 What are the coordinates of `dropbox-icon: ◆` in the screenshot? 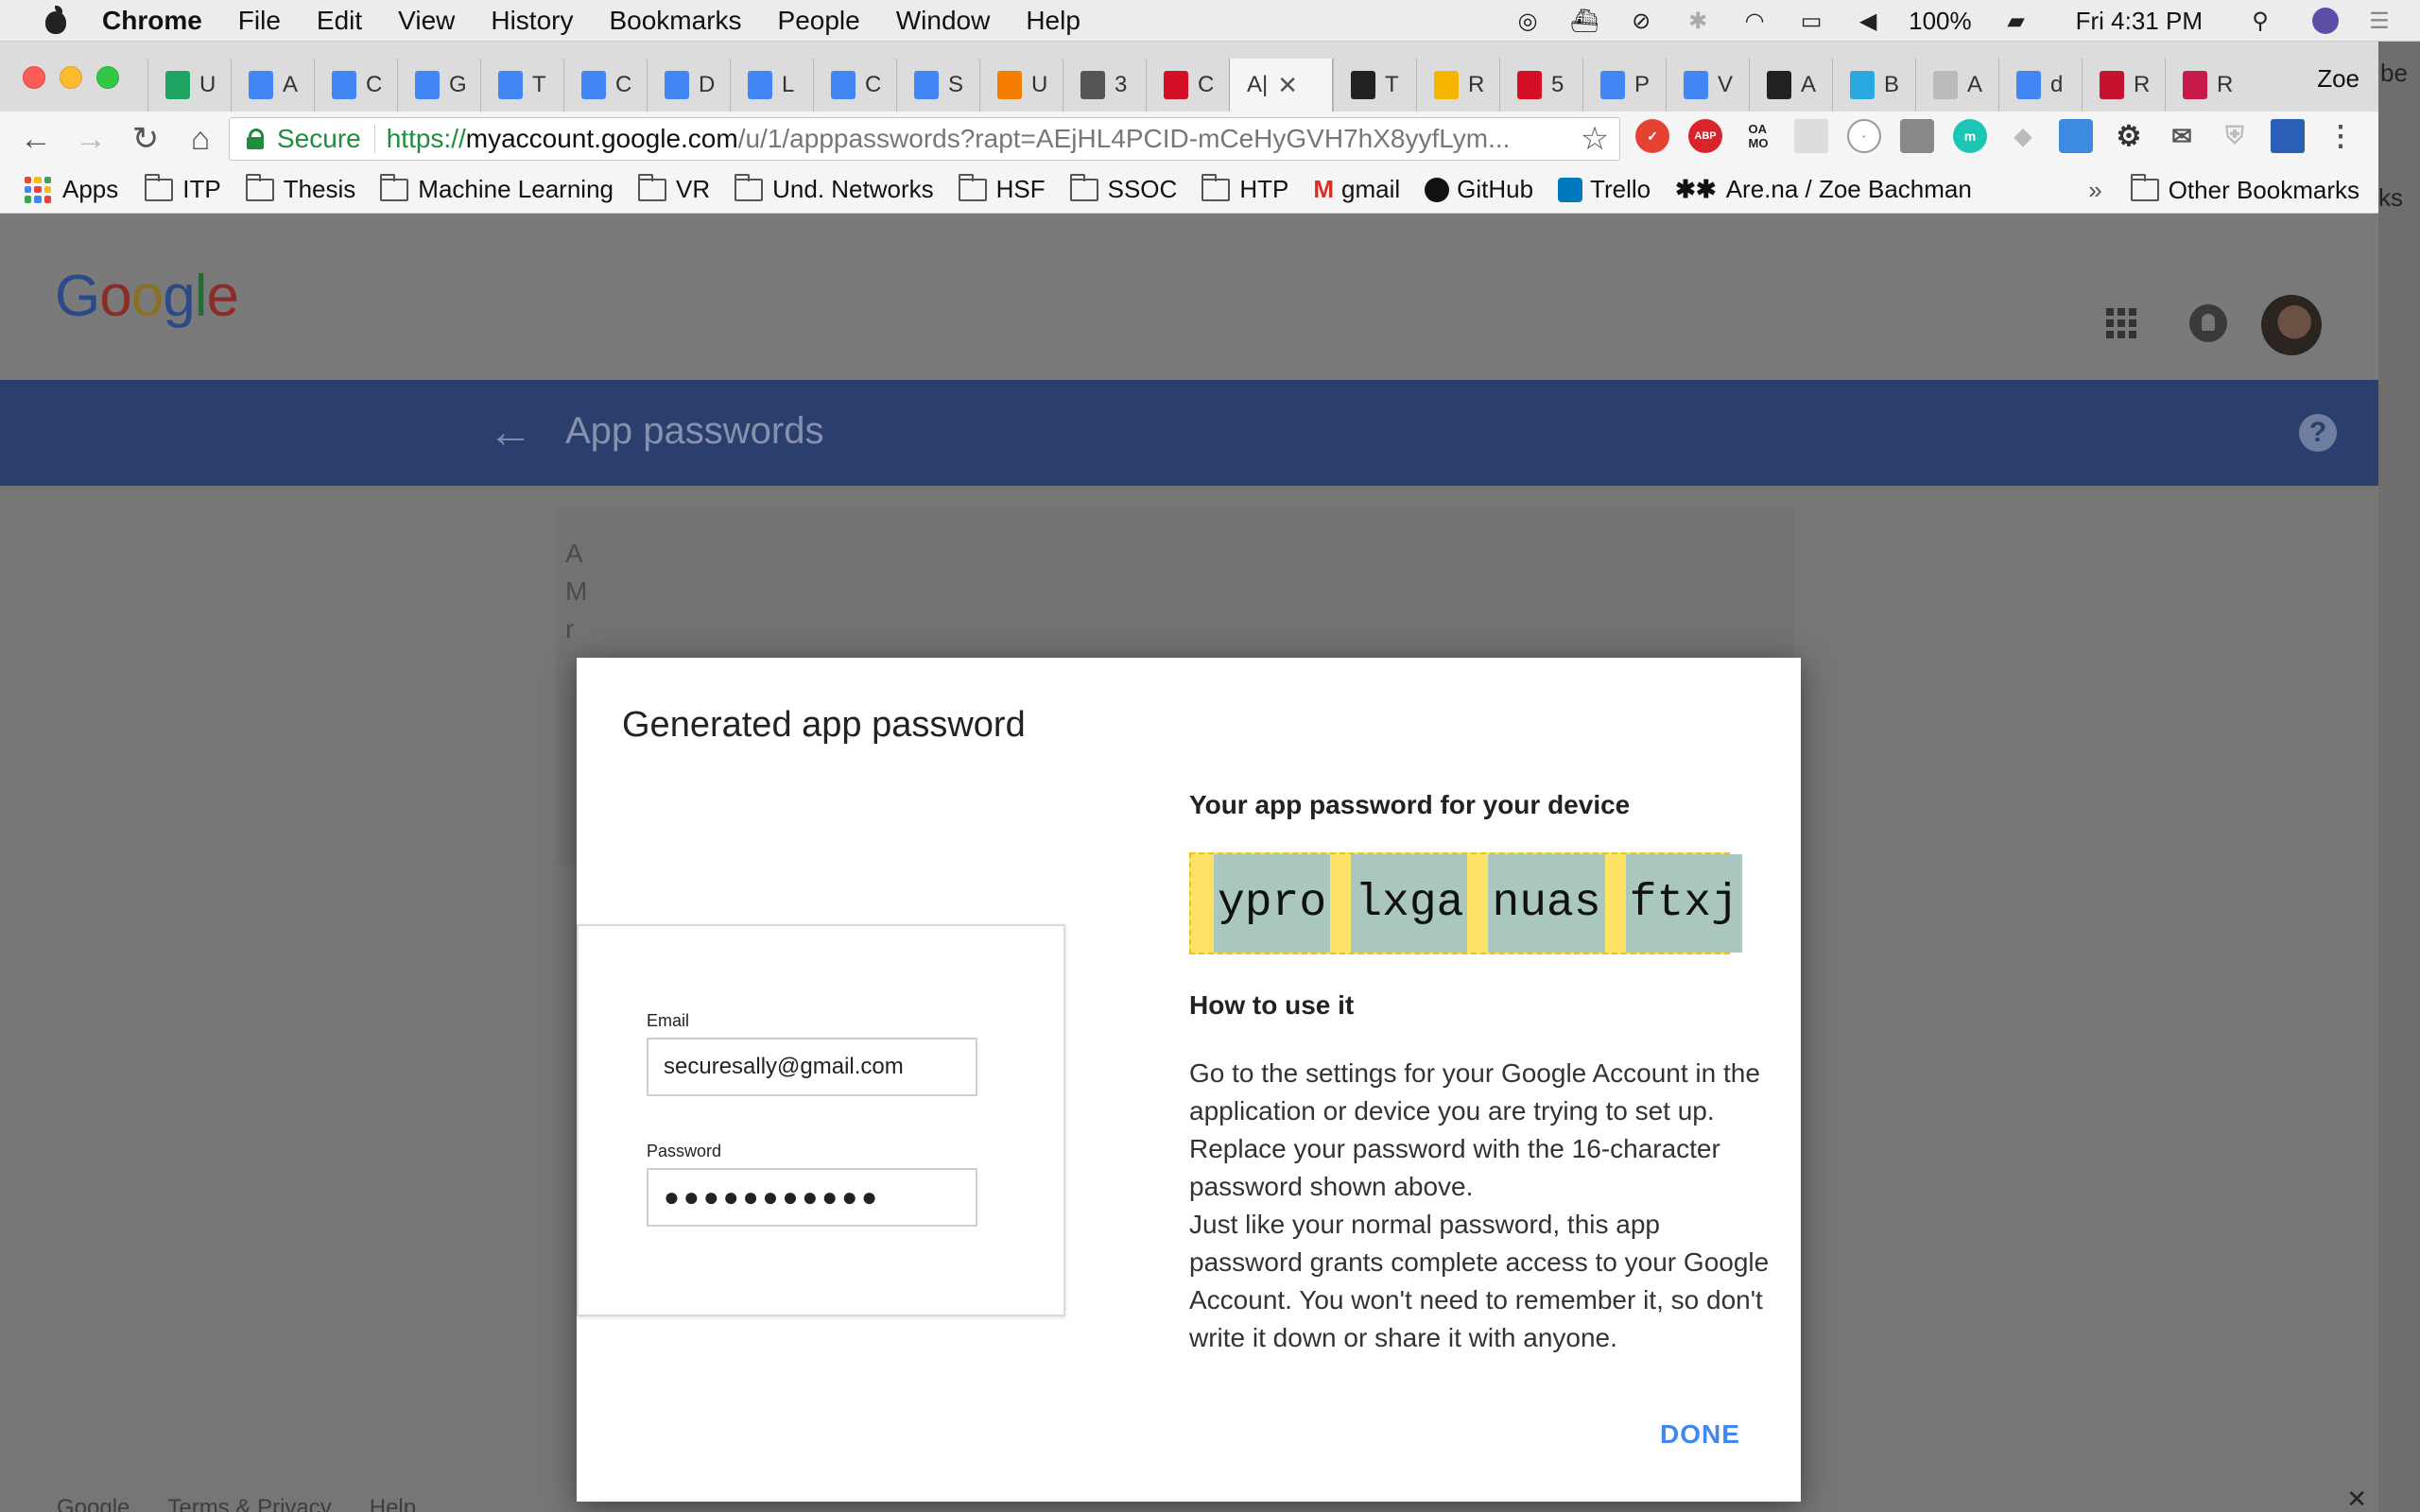 It's located at (2023, 136).